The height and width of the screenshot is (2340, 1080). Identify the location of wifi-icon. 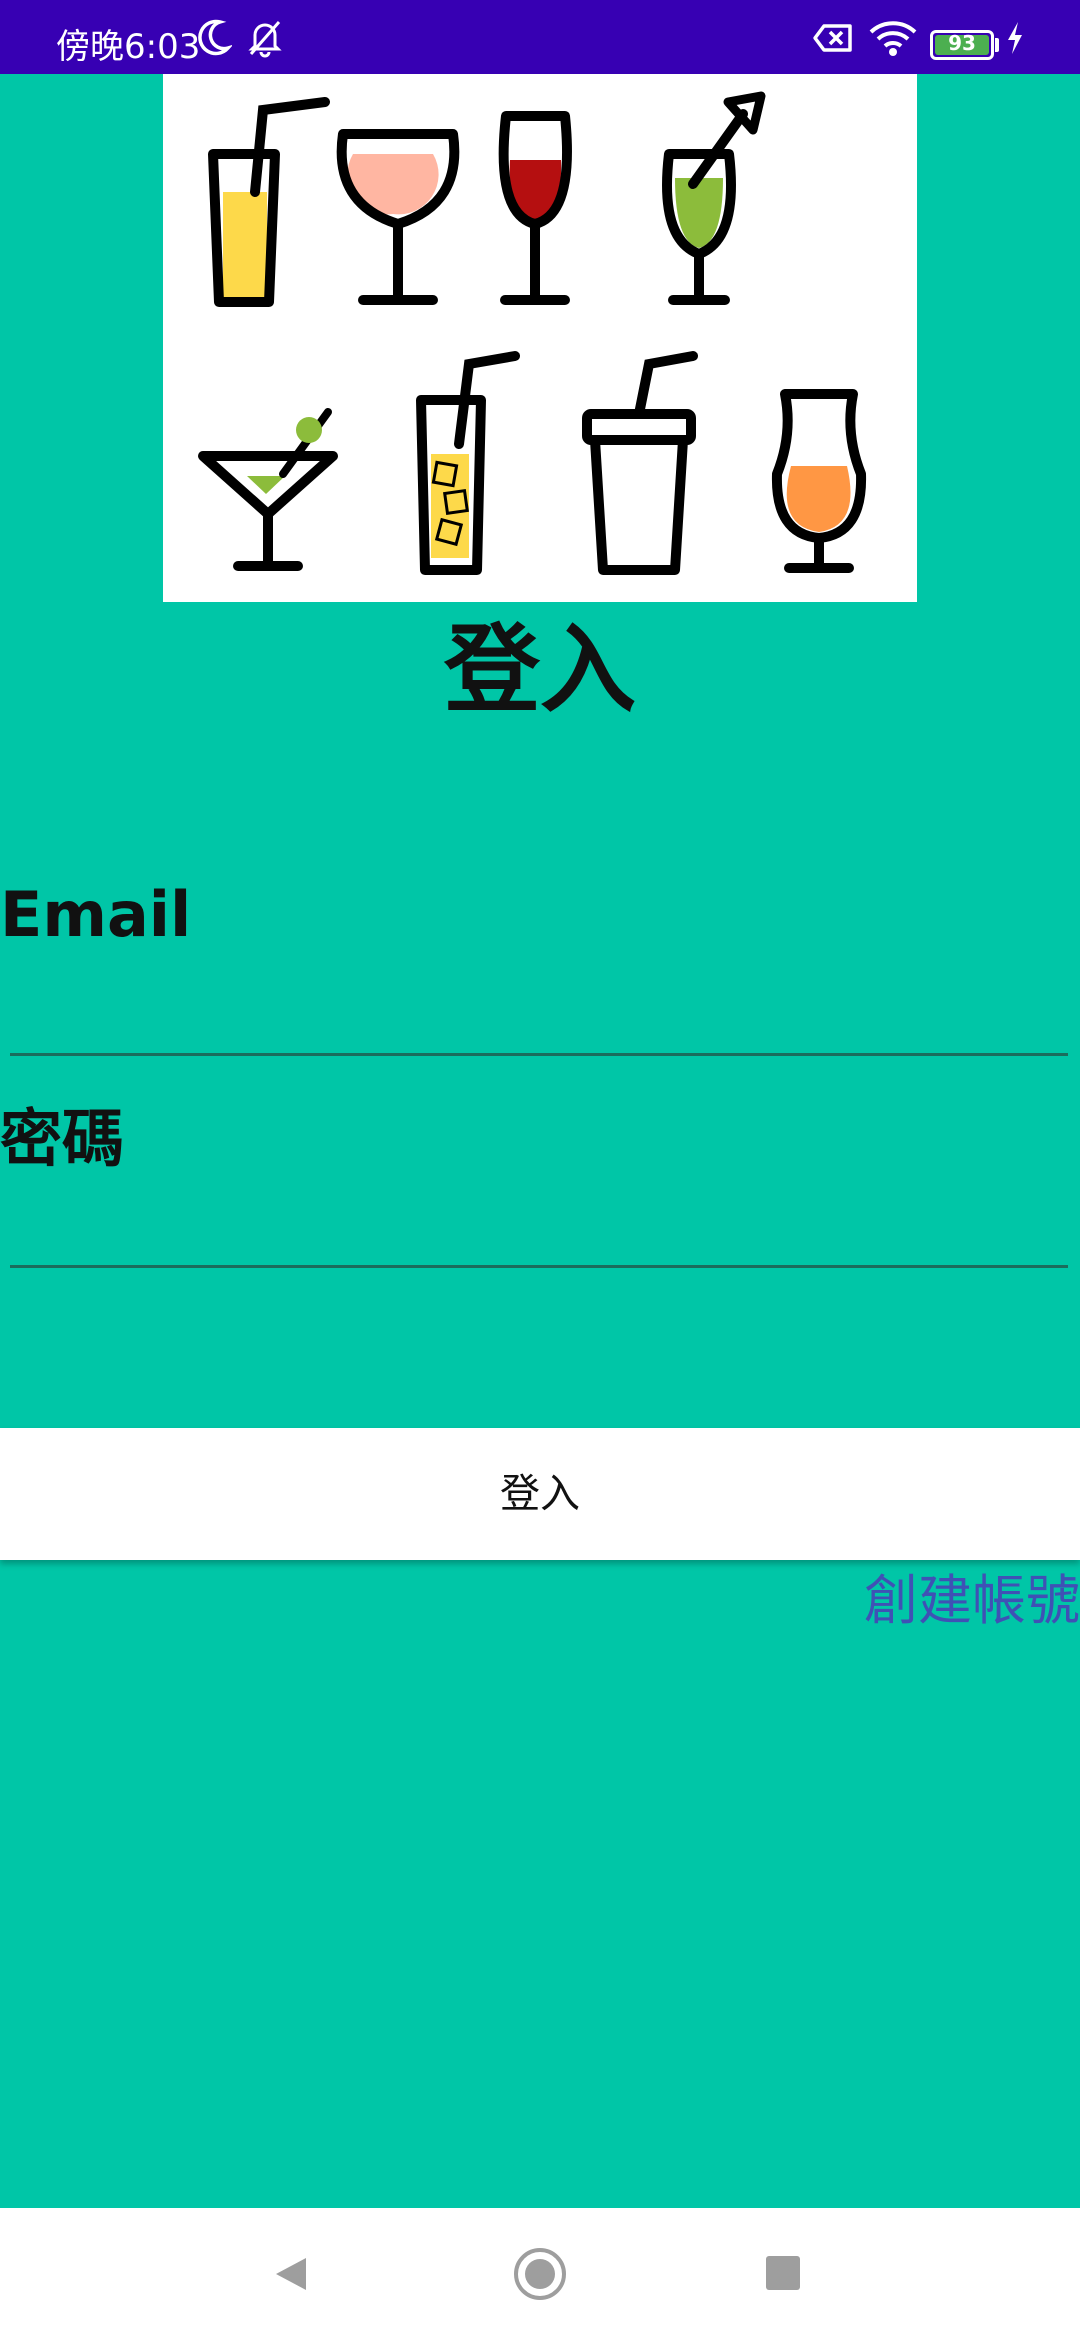
(893, 40).